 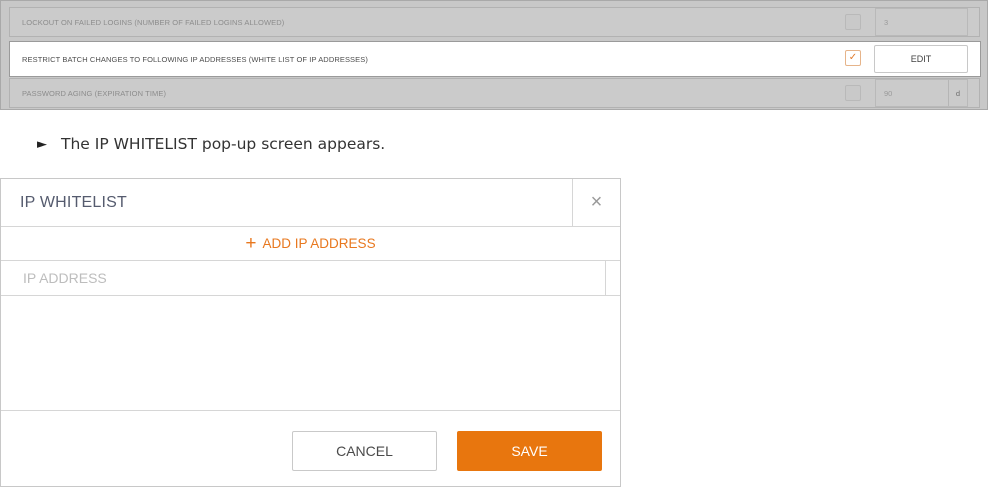 I want to click on instruction-text: The IP WHITELIST pop-up screen appears., so click(x=223, y=144).